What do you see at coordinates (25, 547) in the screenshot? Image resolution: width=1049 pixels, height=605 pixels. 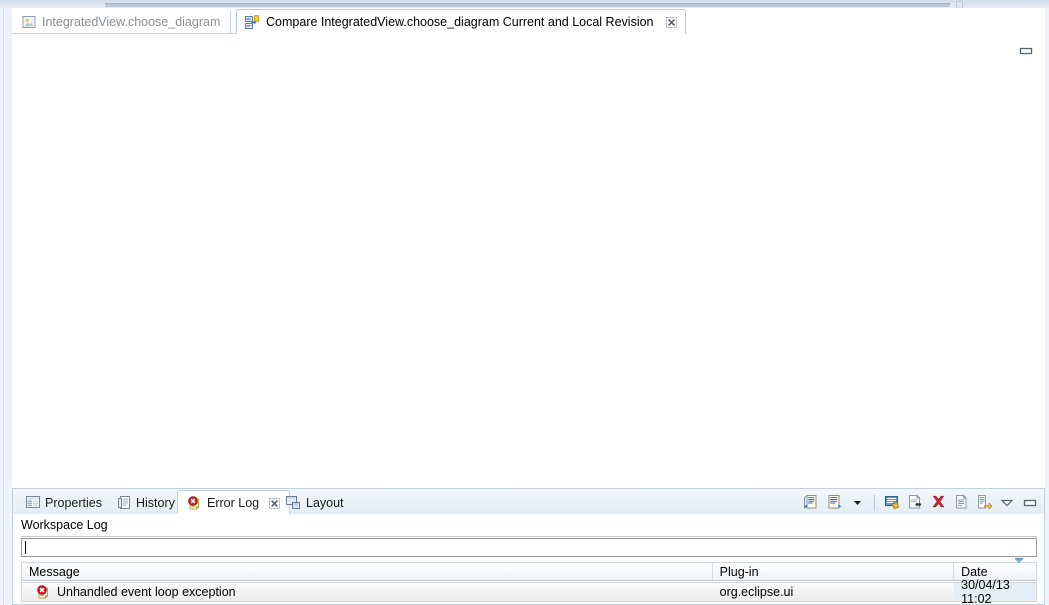 I see `text-caret` at bounding box center [25, 547].